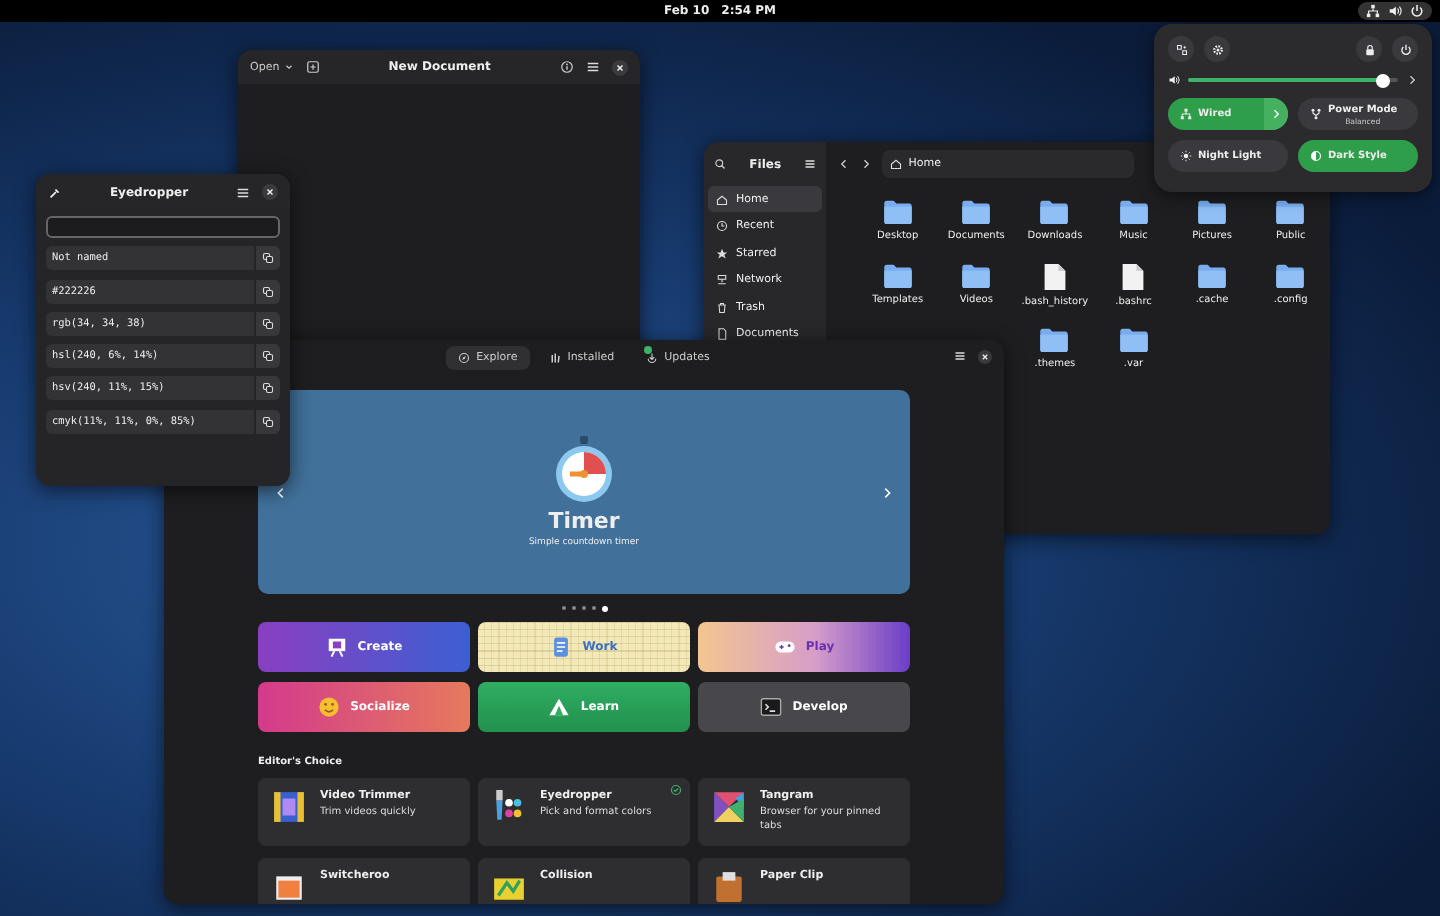 This screenshot has width=1440, height=916. Describe the element at coordinates (288, 67) in the screenshot. I see `caret-icon` at that location.